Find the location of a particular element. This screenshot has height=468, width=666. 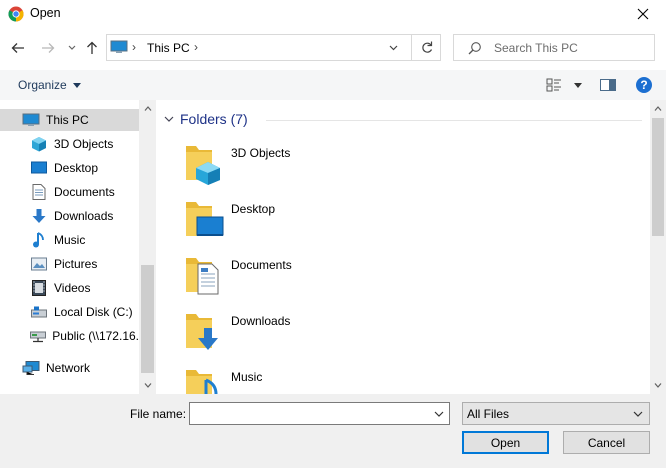

sidebar-item-network: Network is located at coordinates (69, 368).